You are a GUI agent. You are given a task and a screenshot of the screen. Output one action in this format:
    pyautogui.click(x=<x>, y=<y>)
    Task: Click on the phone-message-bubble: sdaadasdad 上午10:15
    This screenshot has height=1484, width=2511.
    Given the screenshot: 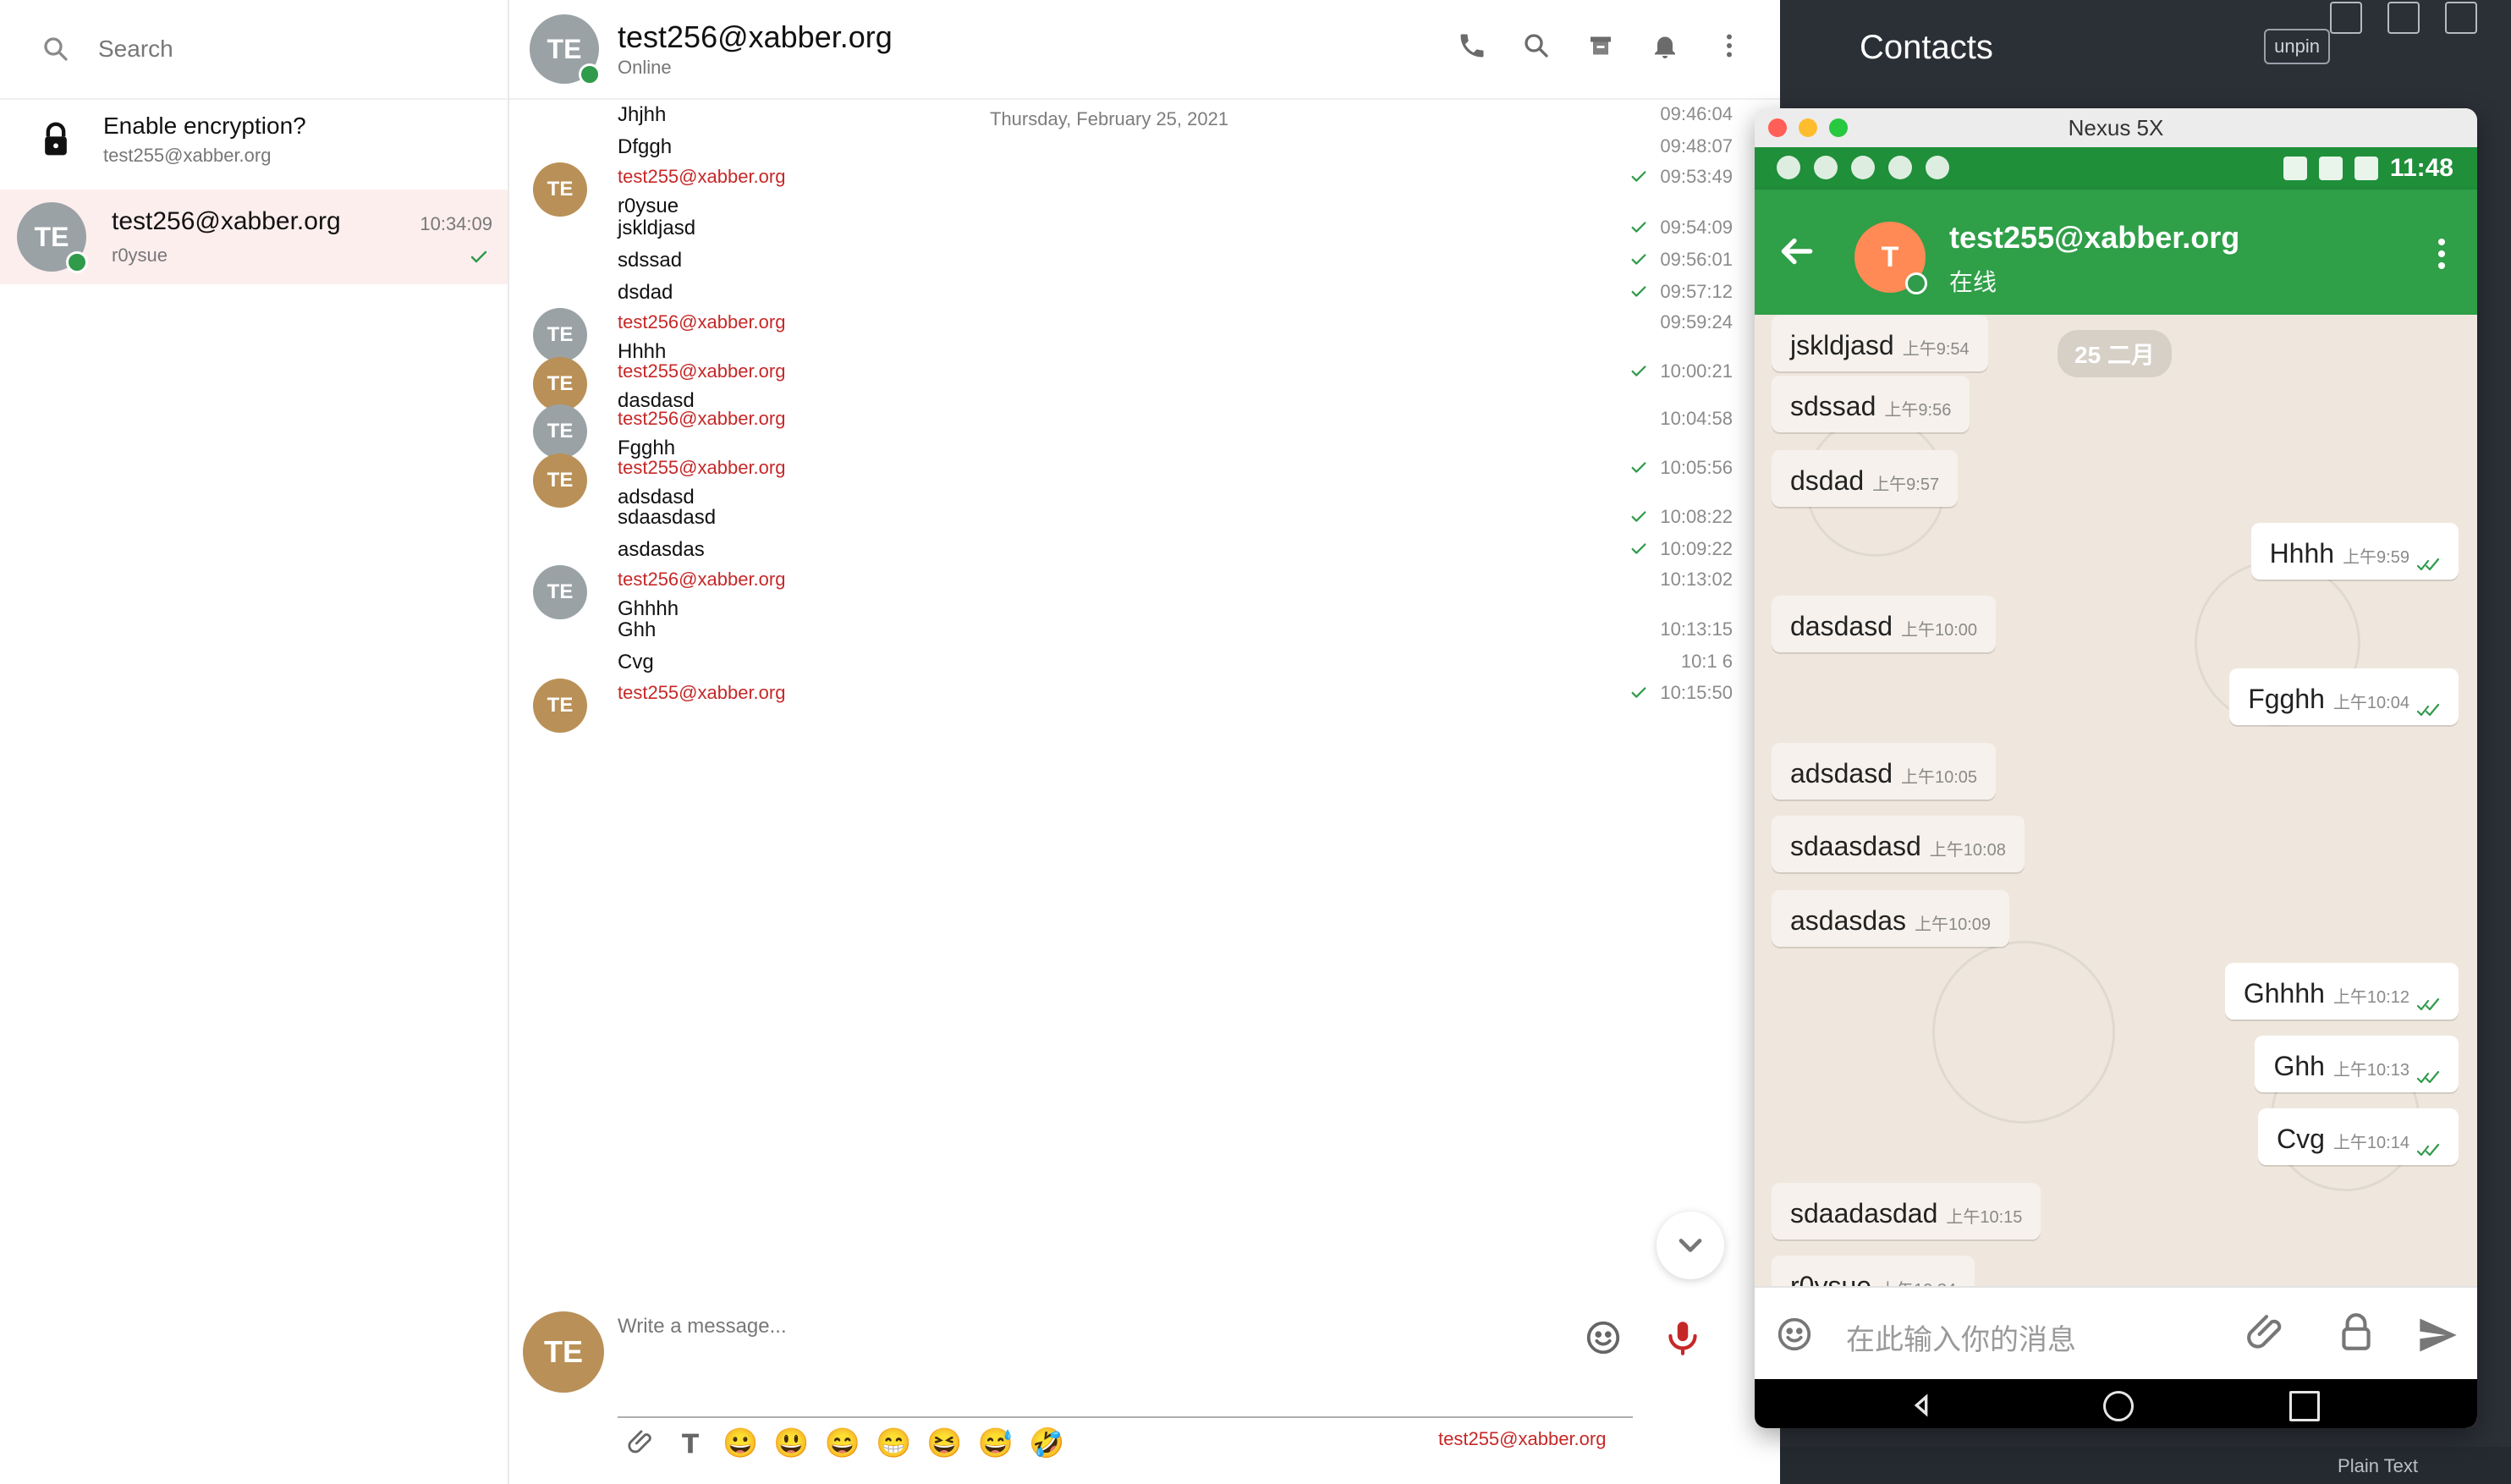 What is the action you would take?
    pyautogui.click(x=1907, y=1211)
    